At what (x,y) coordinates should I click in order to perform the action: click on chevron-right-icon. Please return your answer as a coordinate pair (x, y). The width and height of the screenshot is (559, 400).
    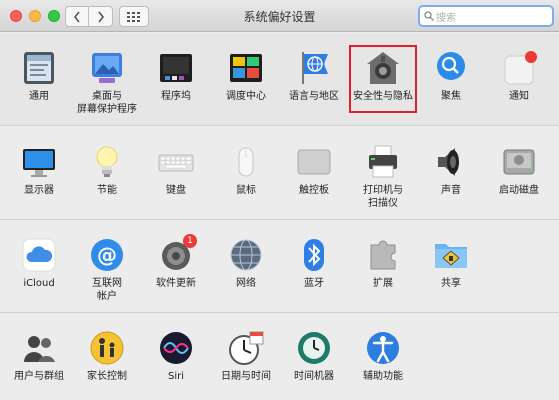
    Looking at the image, I should click on (100, 16).